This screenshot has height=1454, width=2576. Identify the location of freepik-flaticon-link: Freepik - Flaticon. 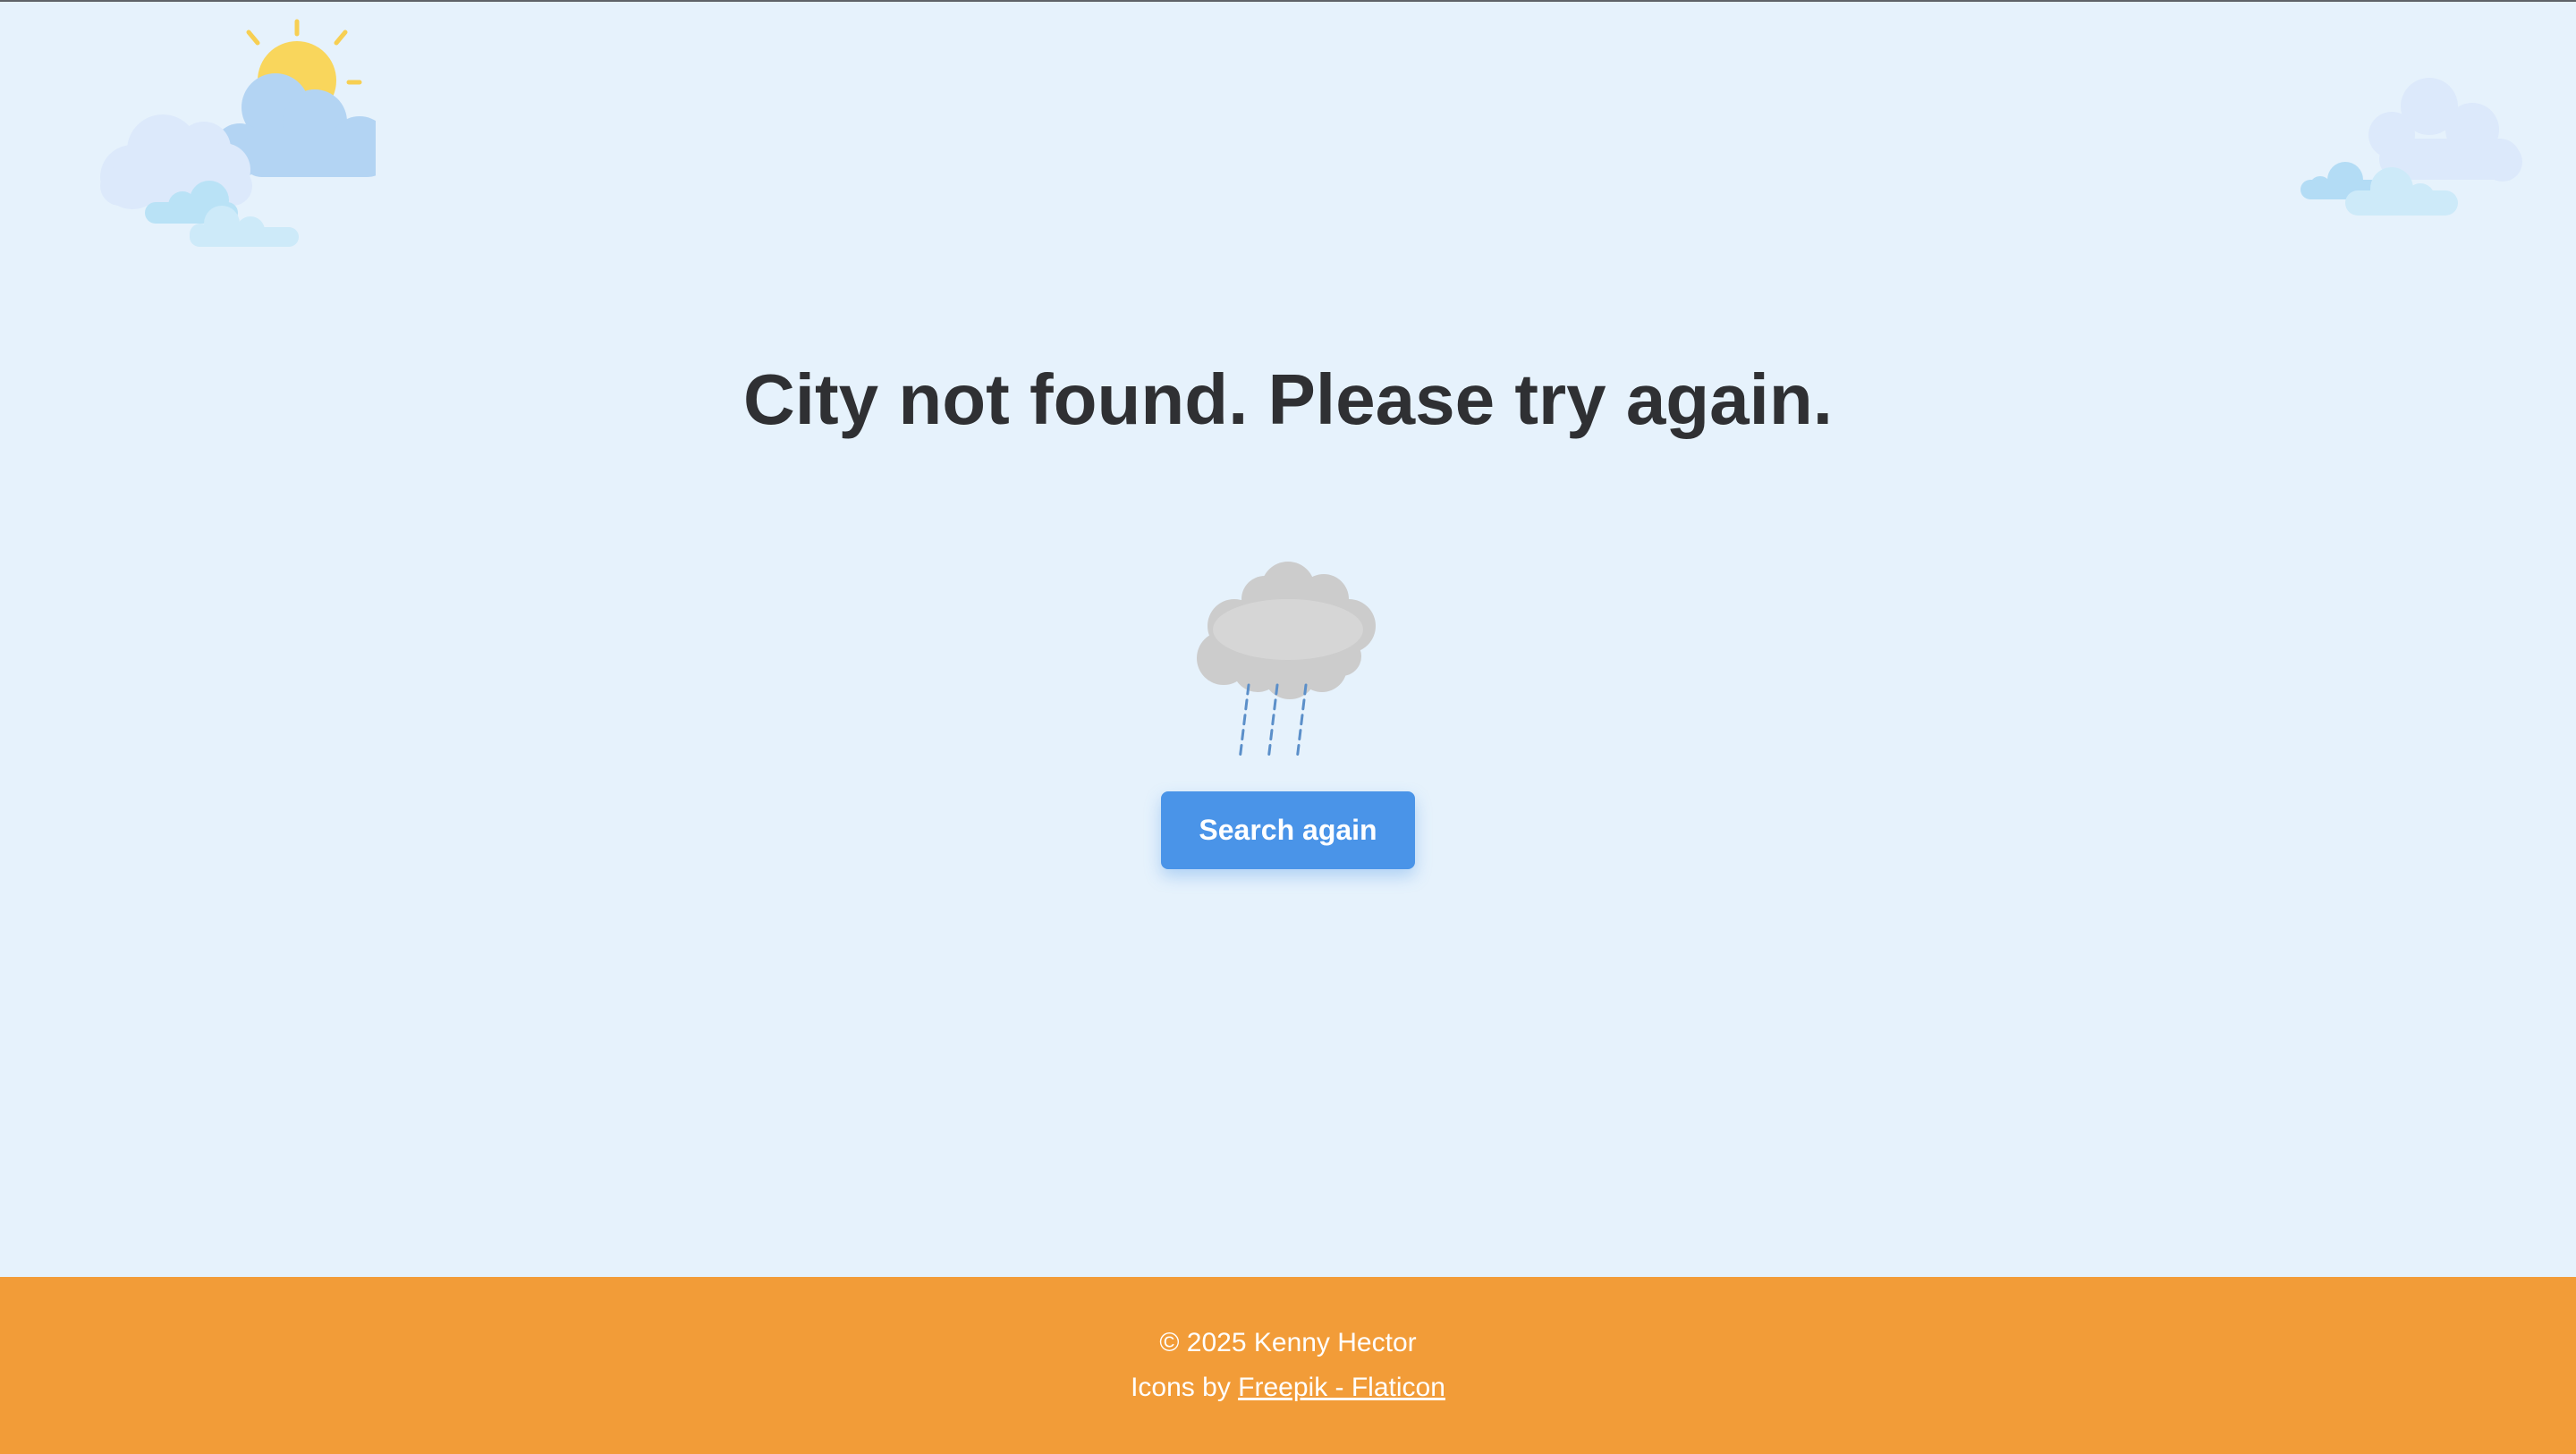
(1341, 1387).